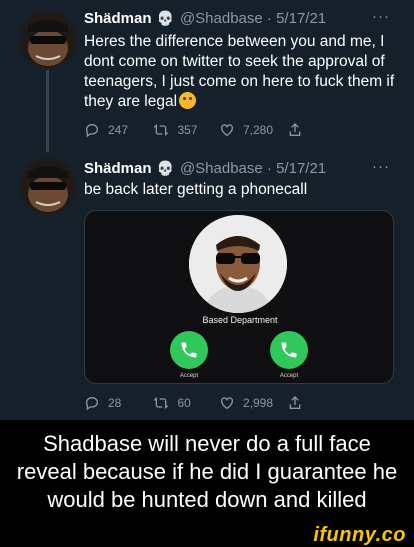 This screenshot has width=414, height=547. I want to click on wink-emoji-icon, so click(188, 100).